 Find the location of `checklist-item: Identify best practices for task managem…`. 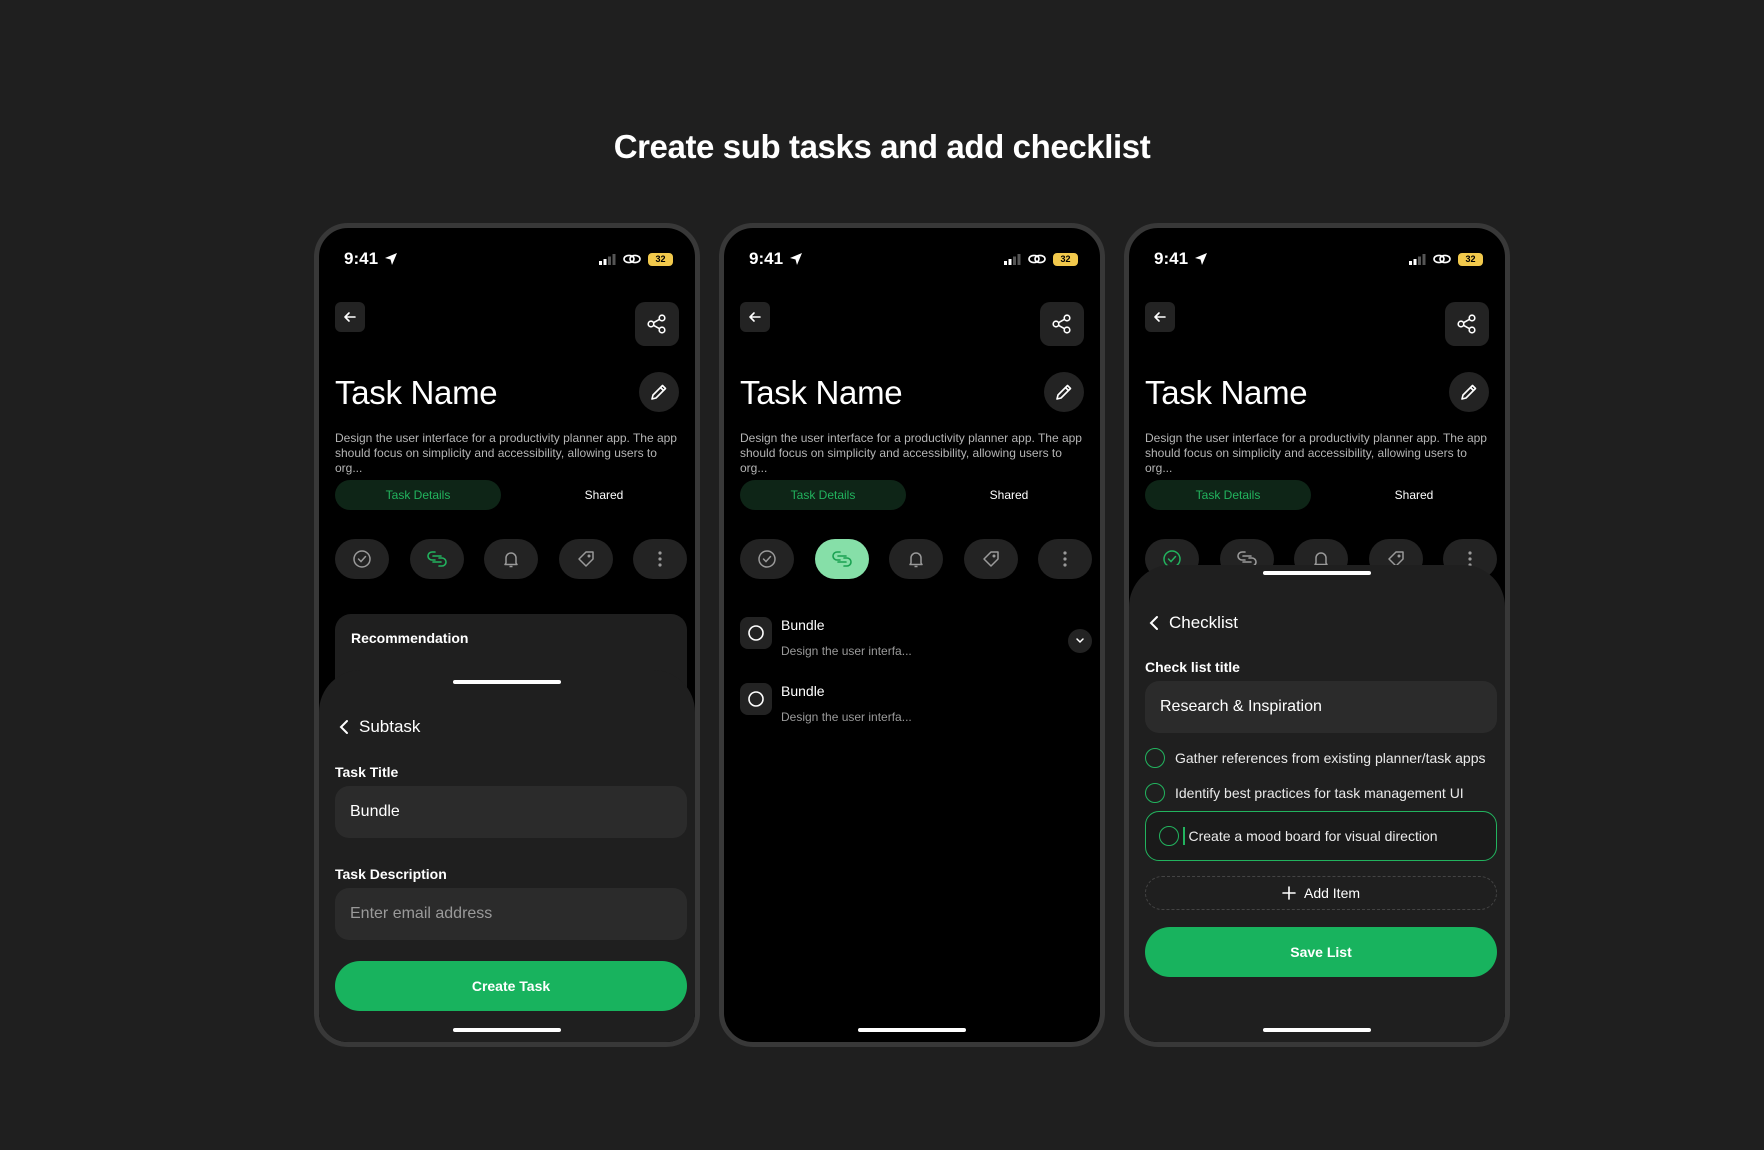

checklist-item: Identify best practices for task managem… is located at coordinates (1321, 793).